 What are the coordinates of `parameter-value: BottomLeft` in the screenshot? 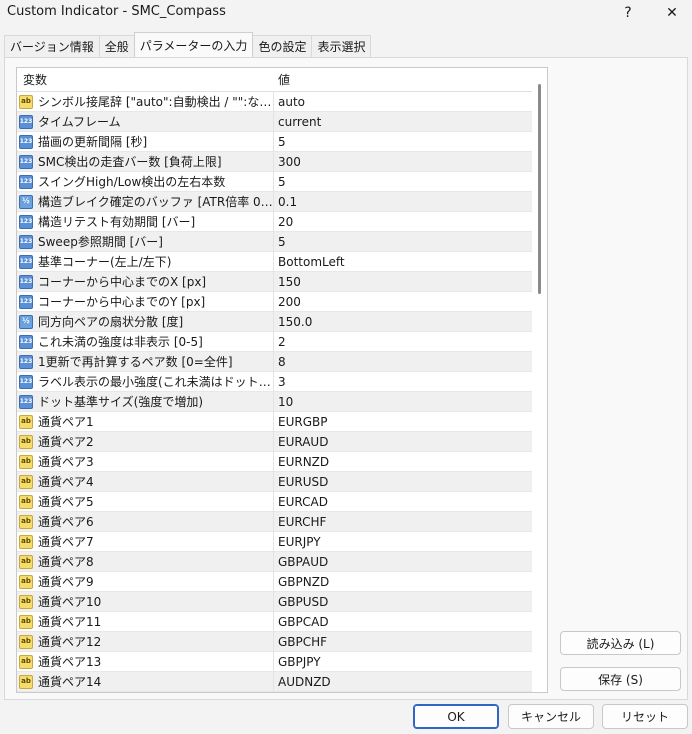 It's located at (403, 262).